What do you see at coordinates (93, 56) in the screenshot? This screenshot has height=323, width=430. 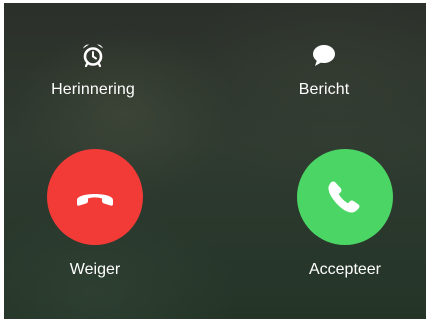 I see `alarm-clock-icon` at bounding box center [93, 56].